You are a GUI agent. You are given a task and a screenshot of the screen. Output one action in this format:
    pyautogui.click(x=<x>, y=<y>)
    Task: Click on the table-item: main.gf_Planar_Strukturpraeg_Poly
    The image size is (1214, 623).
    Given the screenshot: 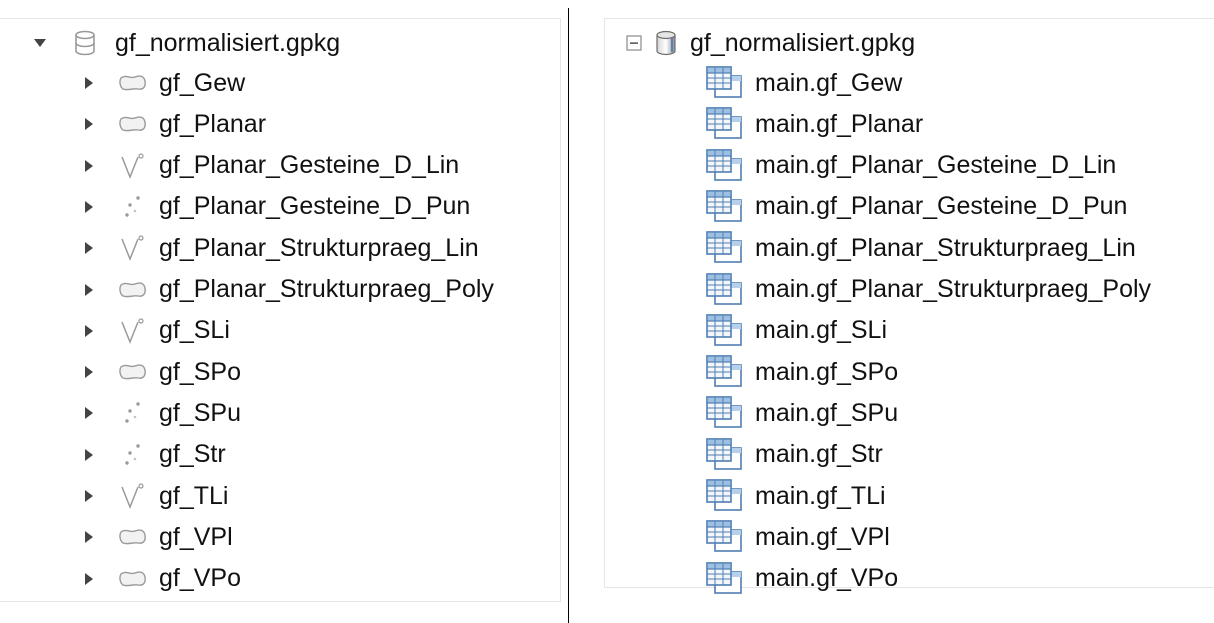 What is the action you would take?
    pyautogui.click(x=928, y=290)
    